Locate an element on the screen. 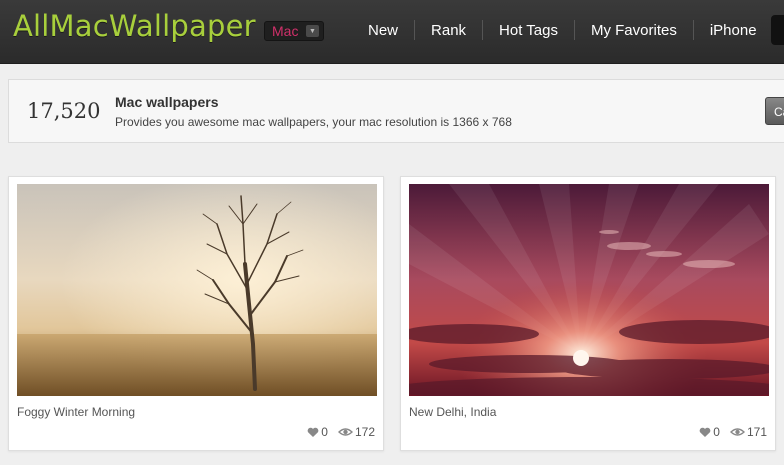 This screenshot has width=784, height=465. main-nav: New Rank Hot Tags My Favorites iPhone is located at coordinates (562, 30).